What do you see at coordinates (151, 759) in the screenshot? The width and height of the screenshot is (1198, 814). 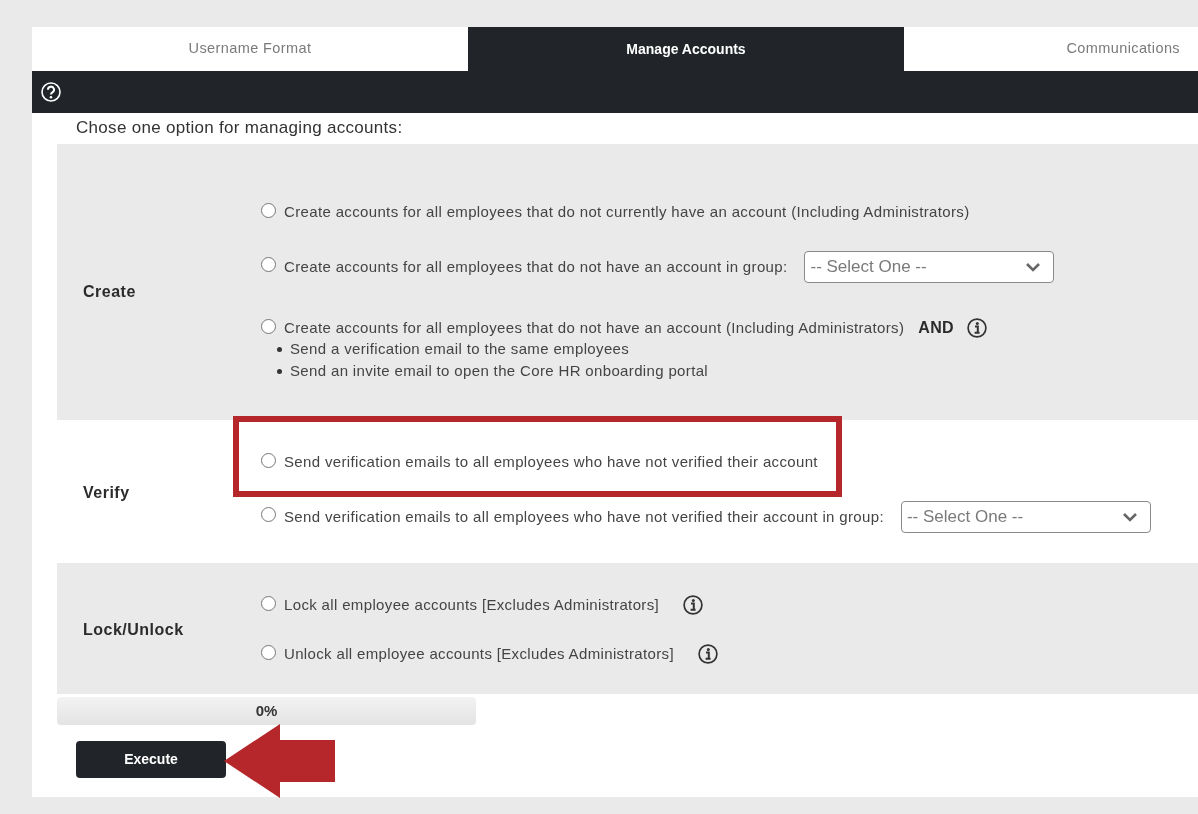 I see `execute-button: Execute` at bounding box center [151, 759].